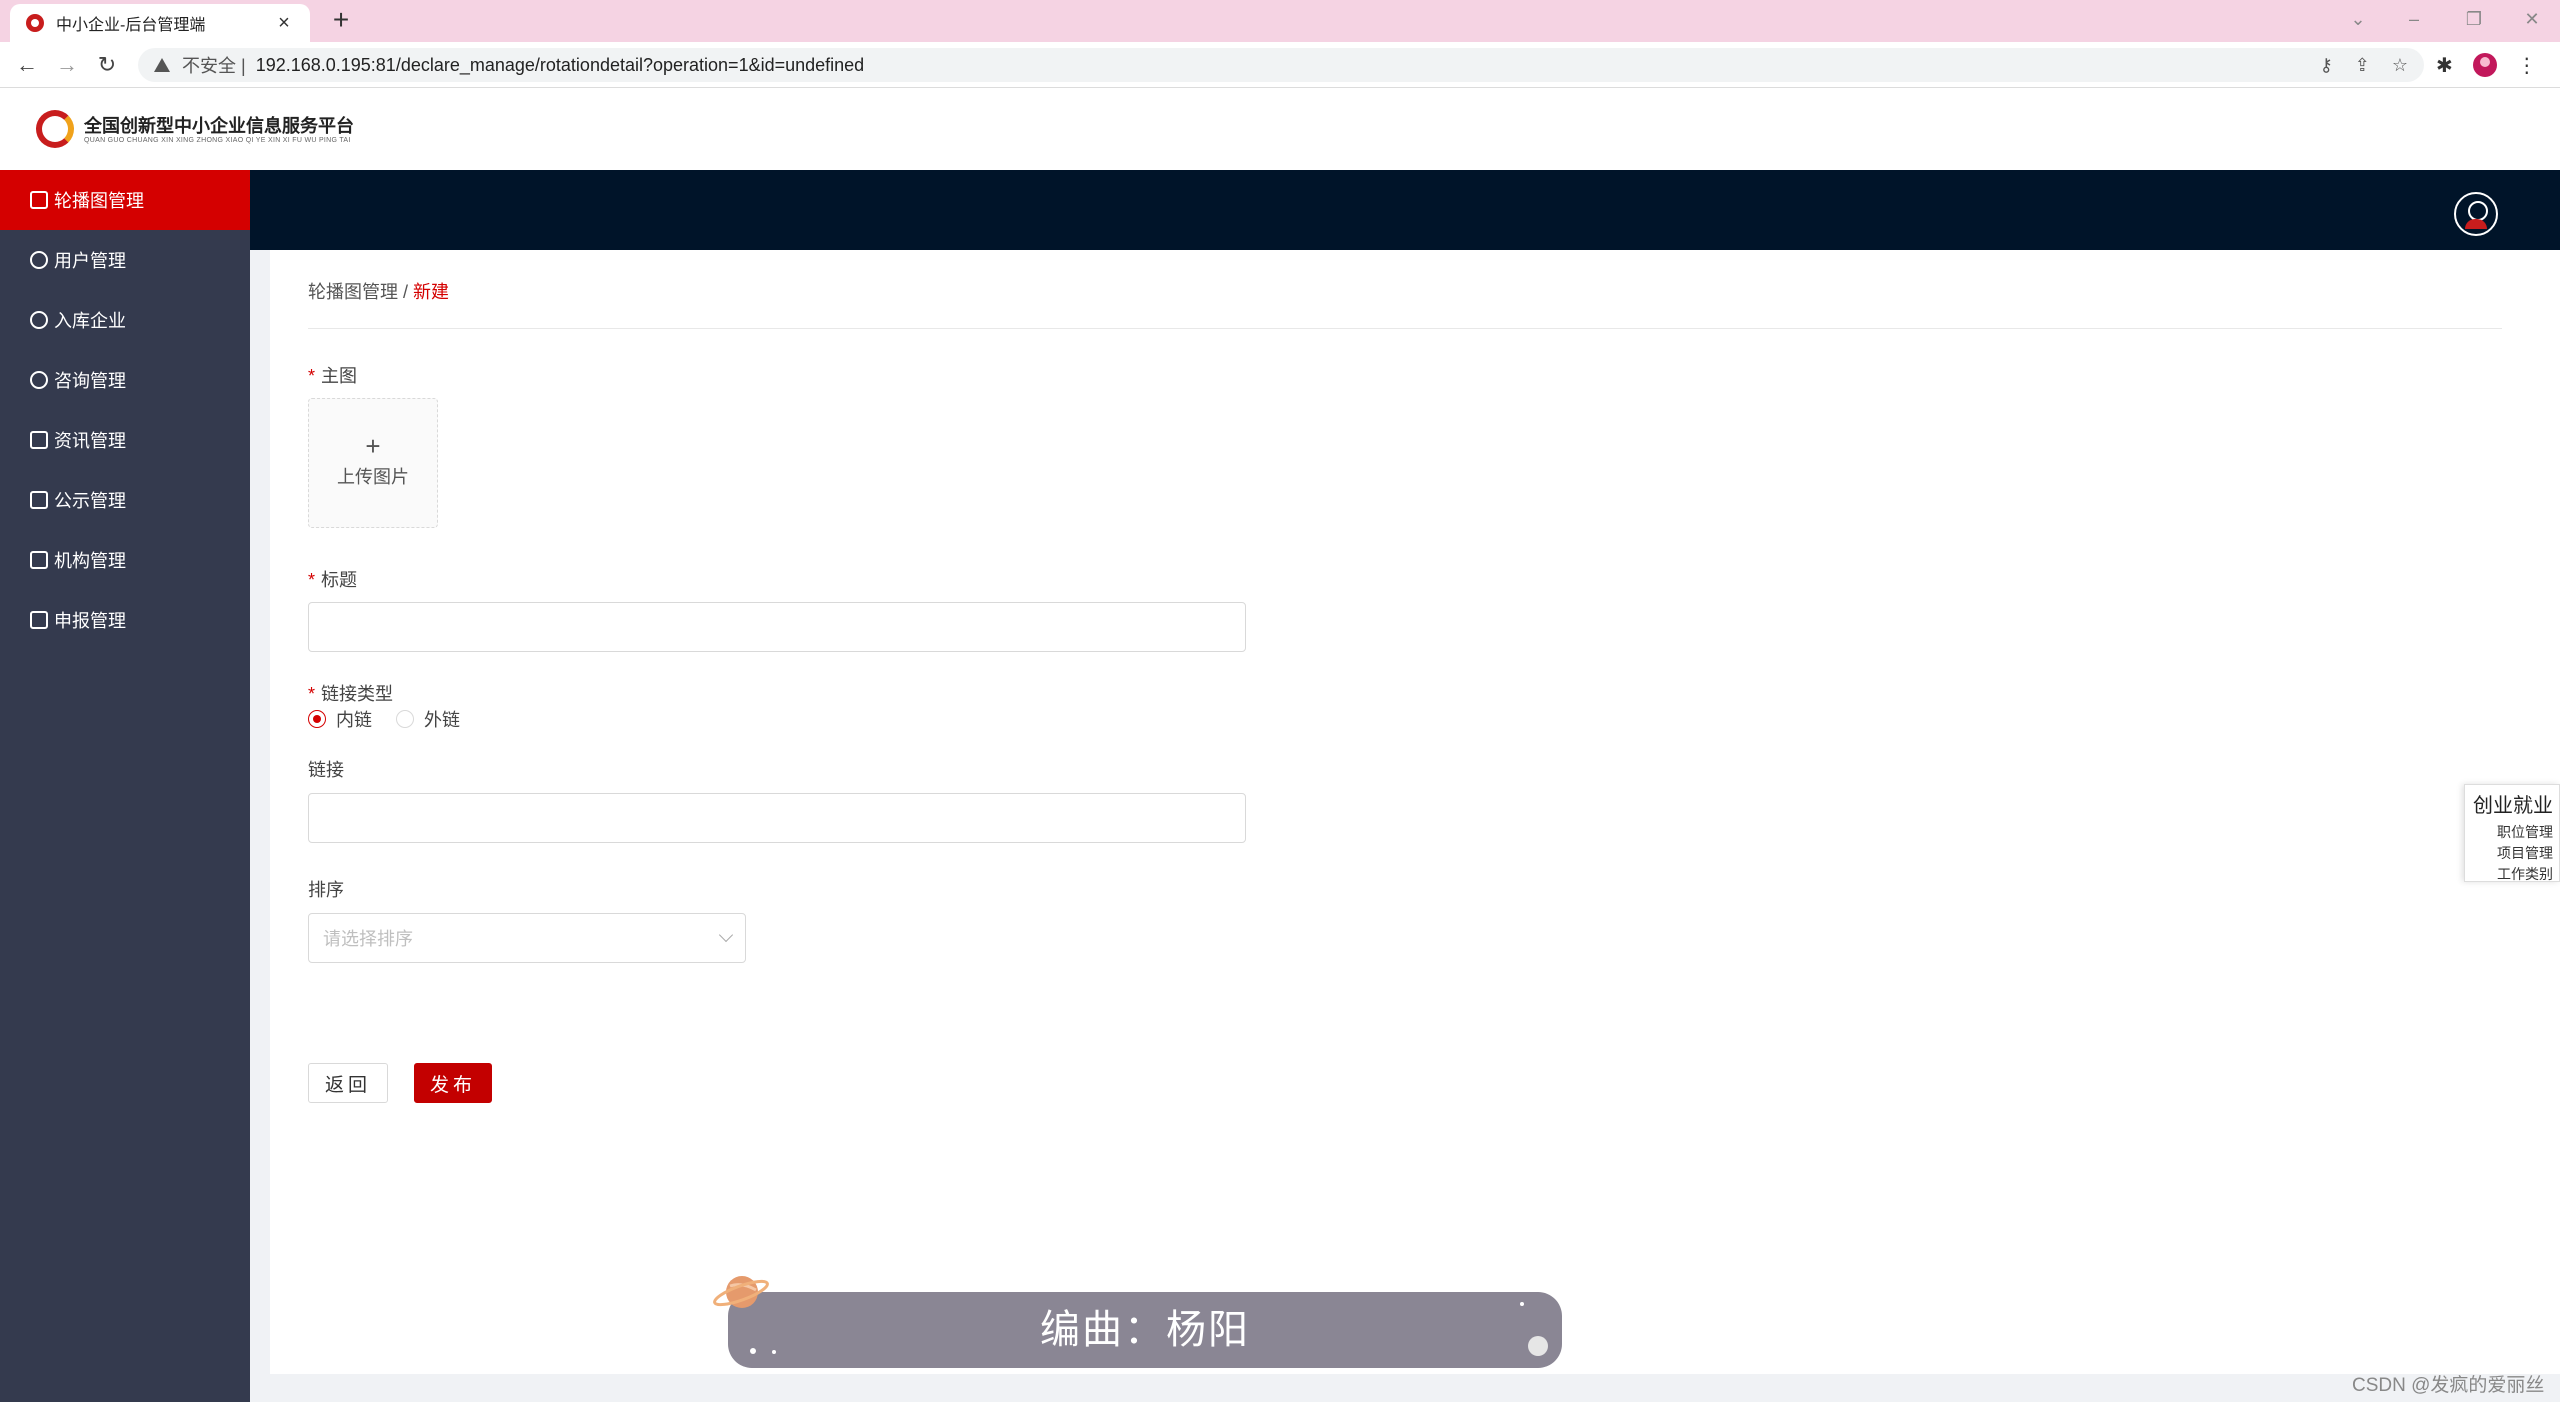 This screenshot has width=2560, height=1402. I want to click on sidebar-item-label: 资讯管理, so click(90, 441).